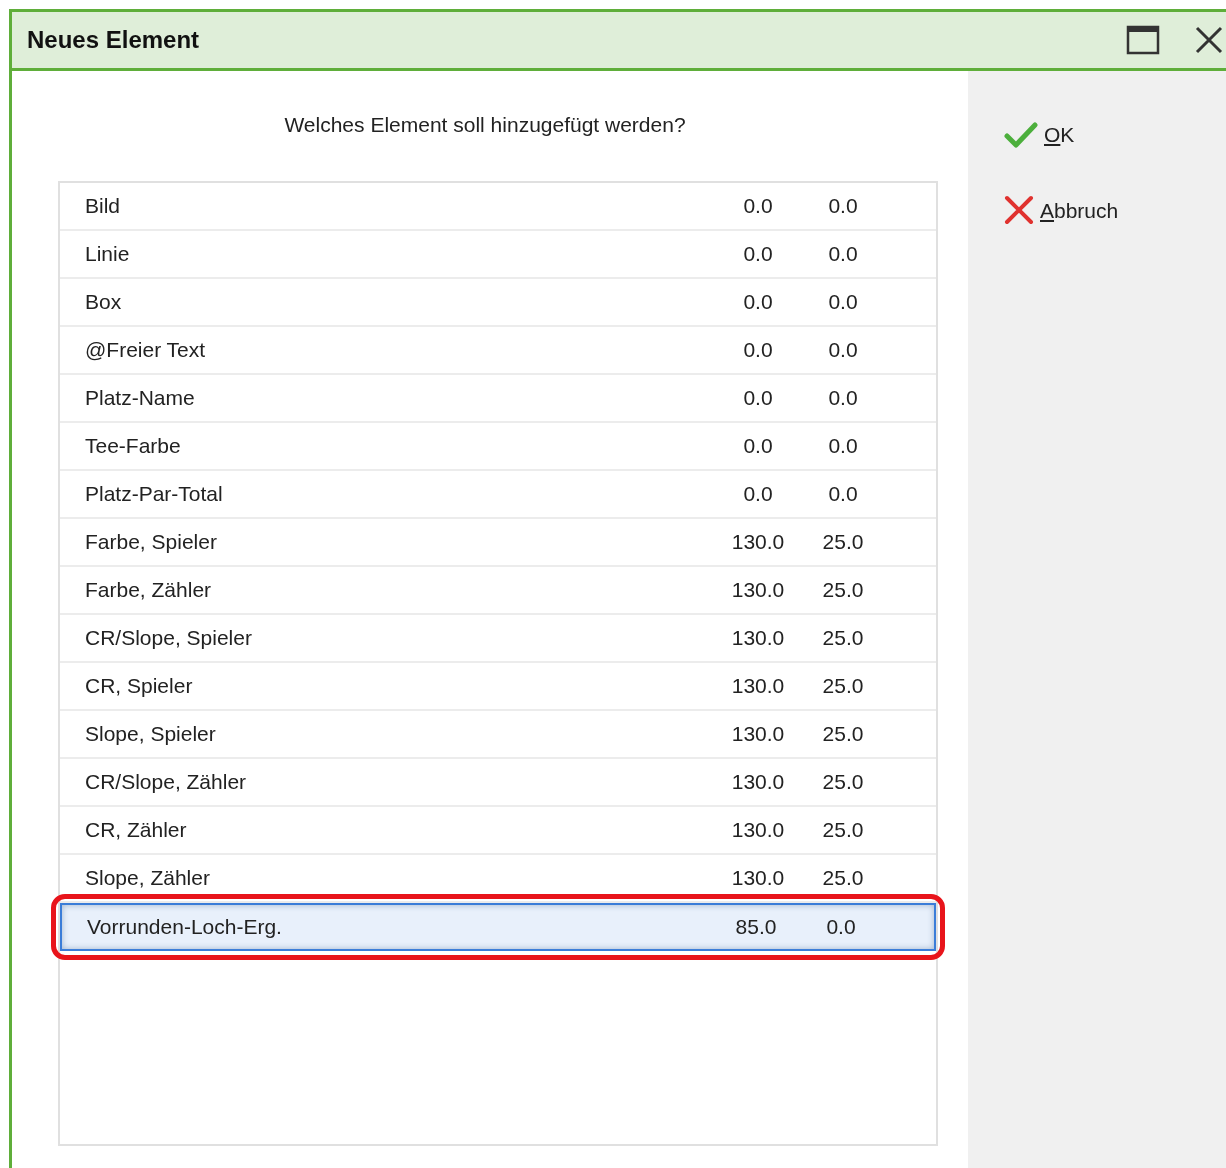 This screenshot has width=1226, height=1168. What do you see at coordinates (498, 302) in the screenshot?
I see `list-row: Box 0.0 0.0` at bounding box center [498, 302].